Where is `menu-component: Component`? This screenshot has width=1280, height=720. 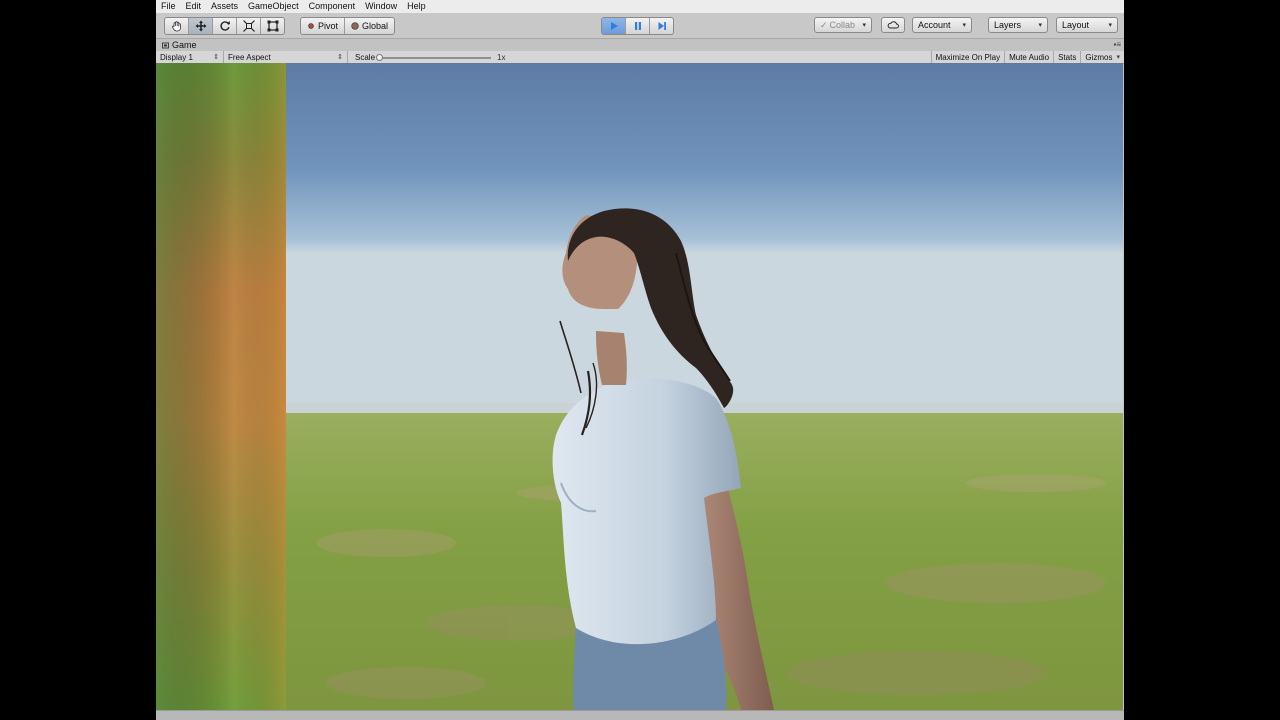 menu-component: Component is located at coordinates (332, 6).